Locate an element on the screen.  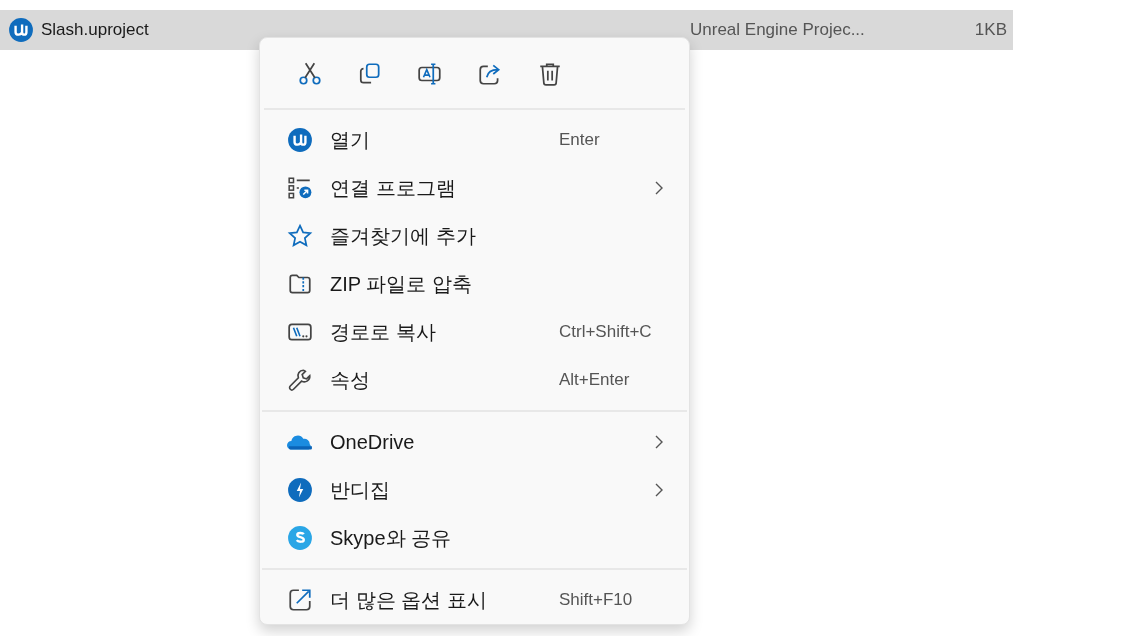
rename-icon is located at coordinates (430, 74).